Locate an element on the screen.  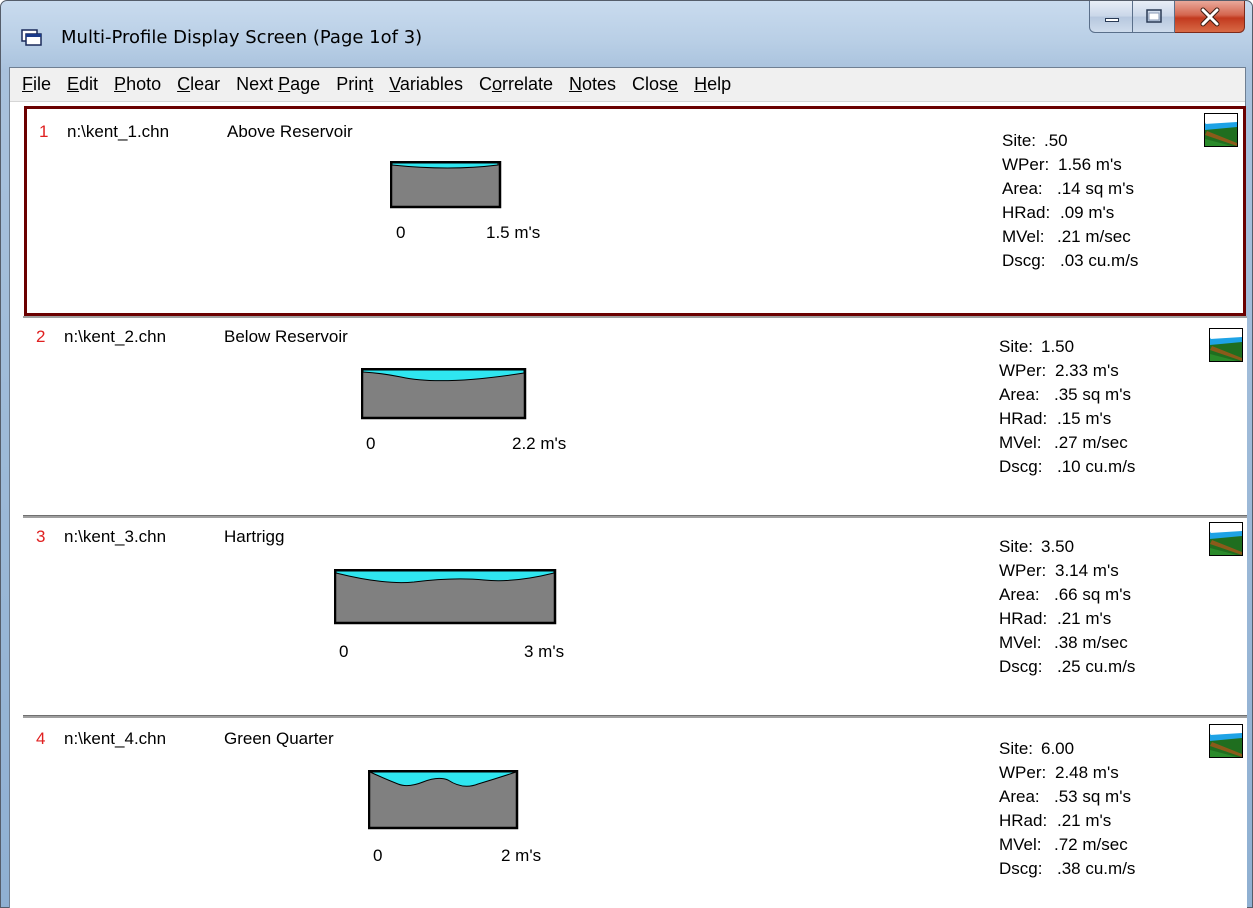
stat-mvel: MVel: .21 m/sec is located at coordinates (1066, 236).